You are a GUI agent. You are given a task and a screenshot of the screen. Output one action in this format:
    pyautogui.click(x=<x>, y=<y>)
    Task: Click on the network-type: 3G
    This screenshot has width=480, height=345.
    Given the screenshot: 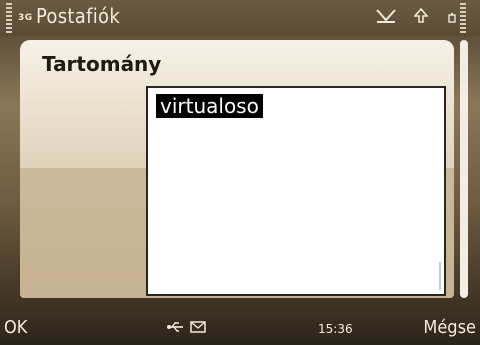 What is the action you would take?
    pyautogui.click(x=25, y=18)
    